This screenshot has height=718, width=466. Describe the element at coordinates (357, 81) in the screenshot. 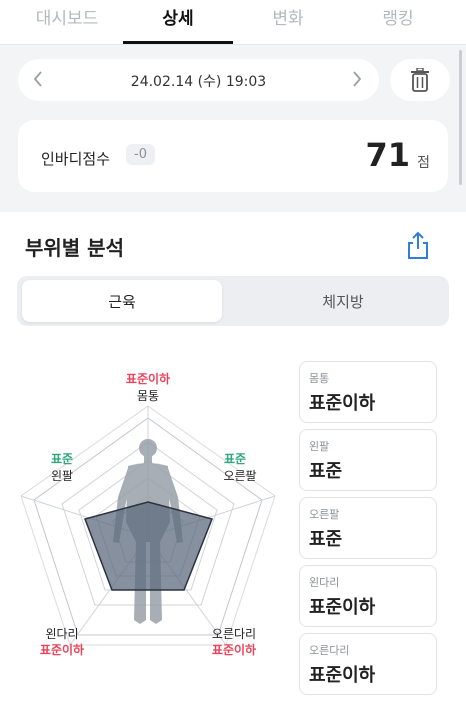

I see `chevron-right-icon` at that location.